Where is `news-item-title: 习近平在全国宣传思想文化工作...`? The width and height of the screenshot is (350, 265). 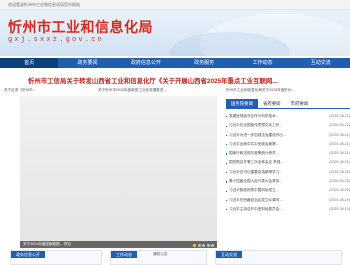
news-item-title: 习近平在全国宣传思想文化工作... is located at coordinates (255, 125).